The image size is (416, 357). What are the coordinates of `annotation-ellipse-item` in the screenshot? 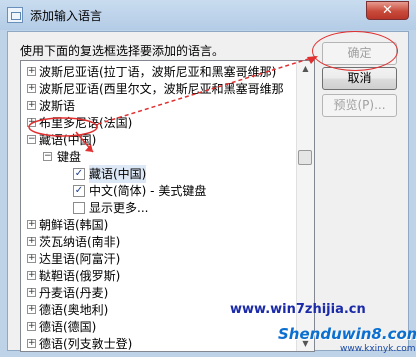 It's located at (63, 127).